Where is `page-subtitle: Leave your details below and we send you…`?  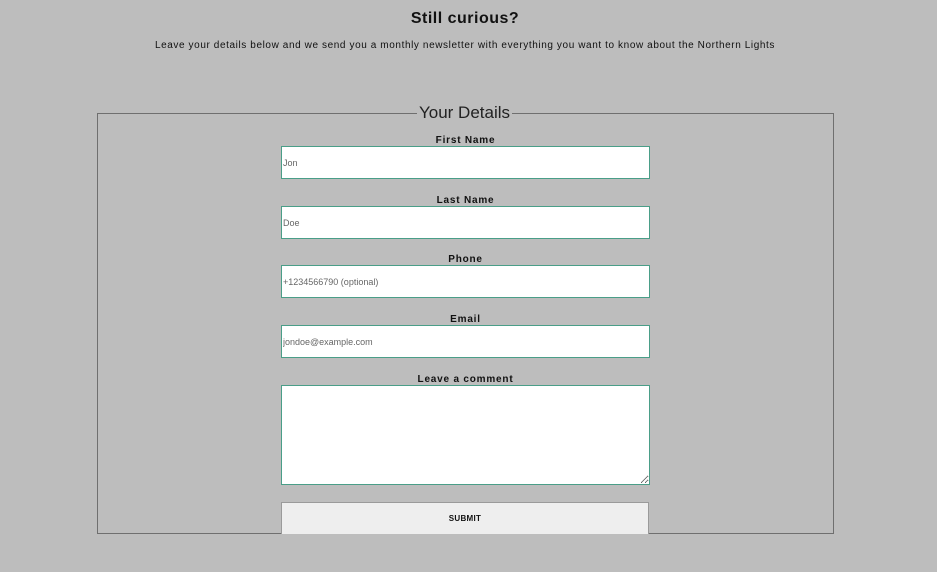 page-subtitle: Leave your details below and we send you… is located at coordinates (465, 45).